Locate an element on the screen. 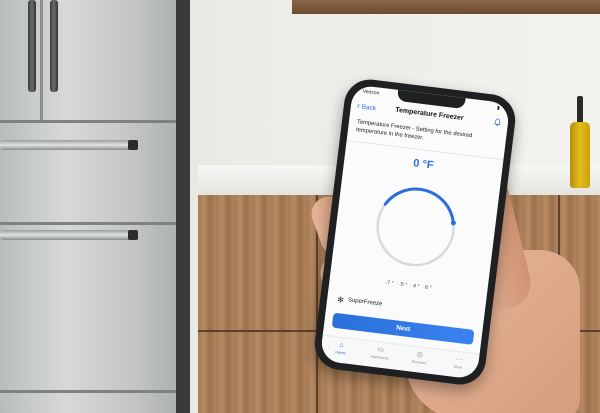 The height and width of the screenshot is (413, 600). dial-handle is located at coordinates (453, 223).